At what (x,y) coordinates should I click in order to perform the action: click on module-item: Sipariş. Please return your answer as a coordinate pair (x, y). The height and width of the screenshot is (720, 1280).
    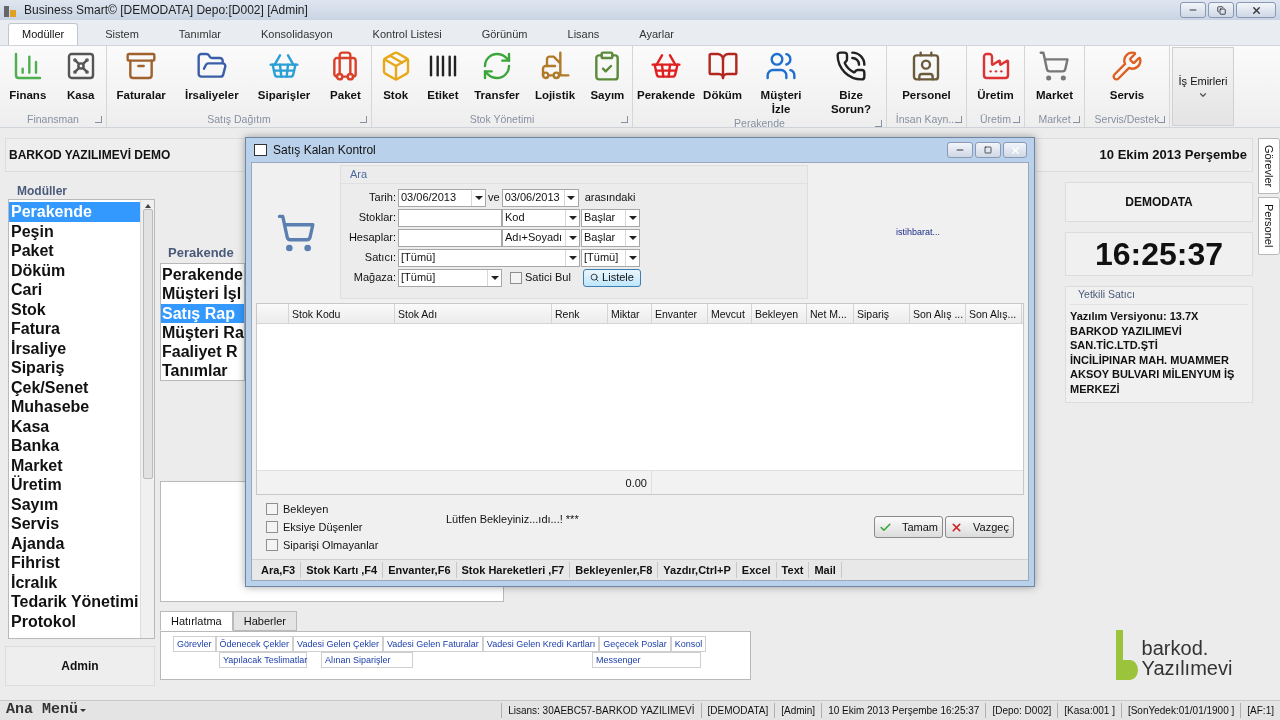
    Looking at the image, I should click on (75, 368).